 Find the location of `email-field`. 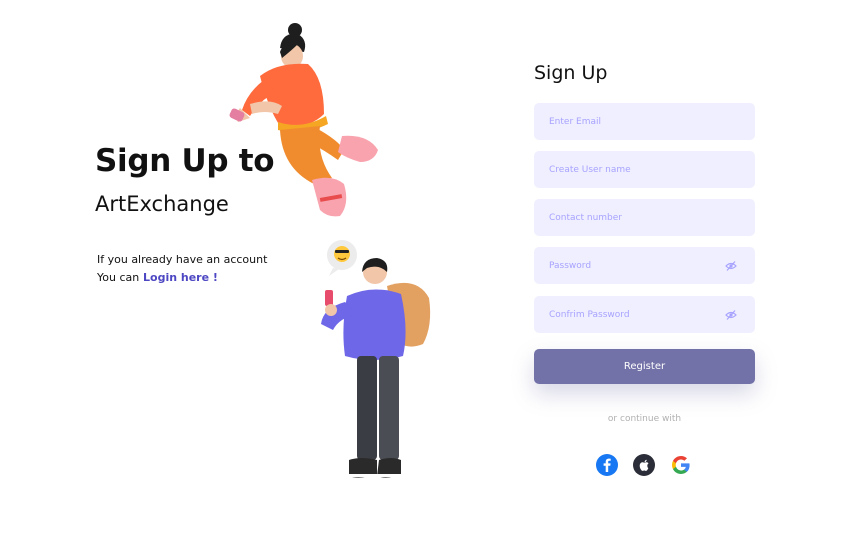

email-field is located at coordinates (644, 121).